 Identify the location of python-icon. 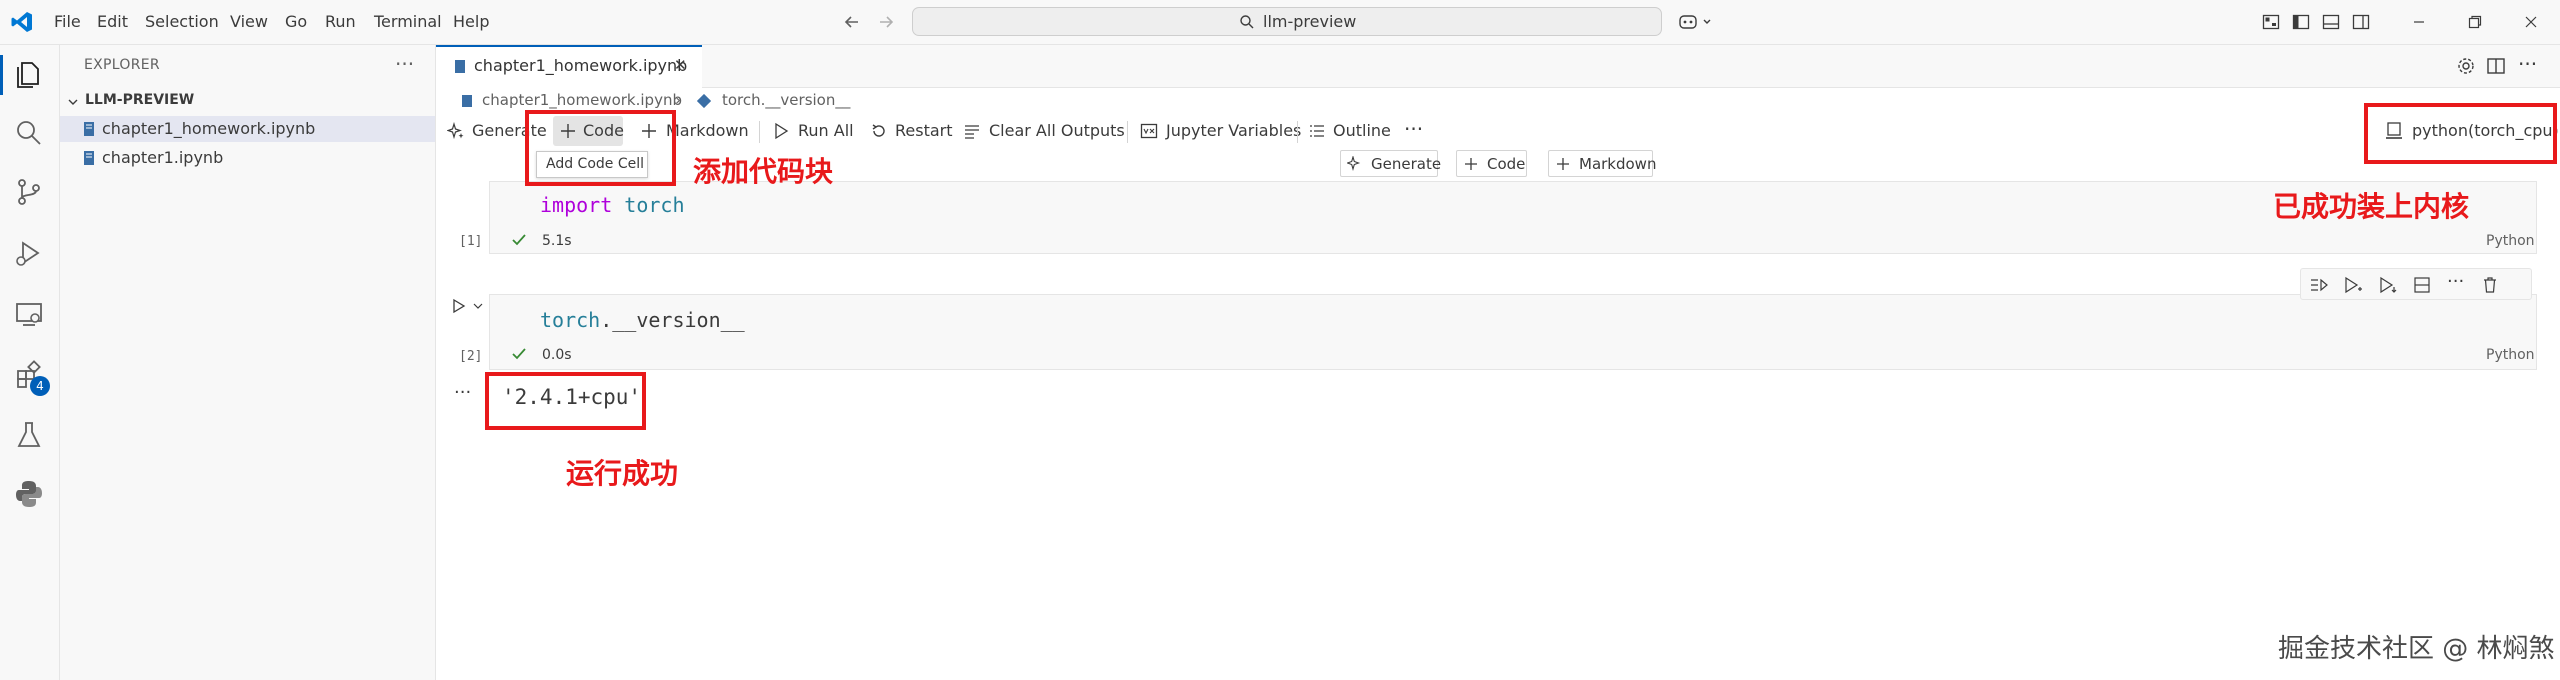
(29, 494).